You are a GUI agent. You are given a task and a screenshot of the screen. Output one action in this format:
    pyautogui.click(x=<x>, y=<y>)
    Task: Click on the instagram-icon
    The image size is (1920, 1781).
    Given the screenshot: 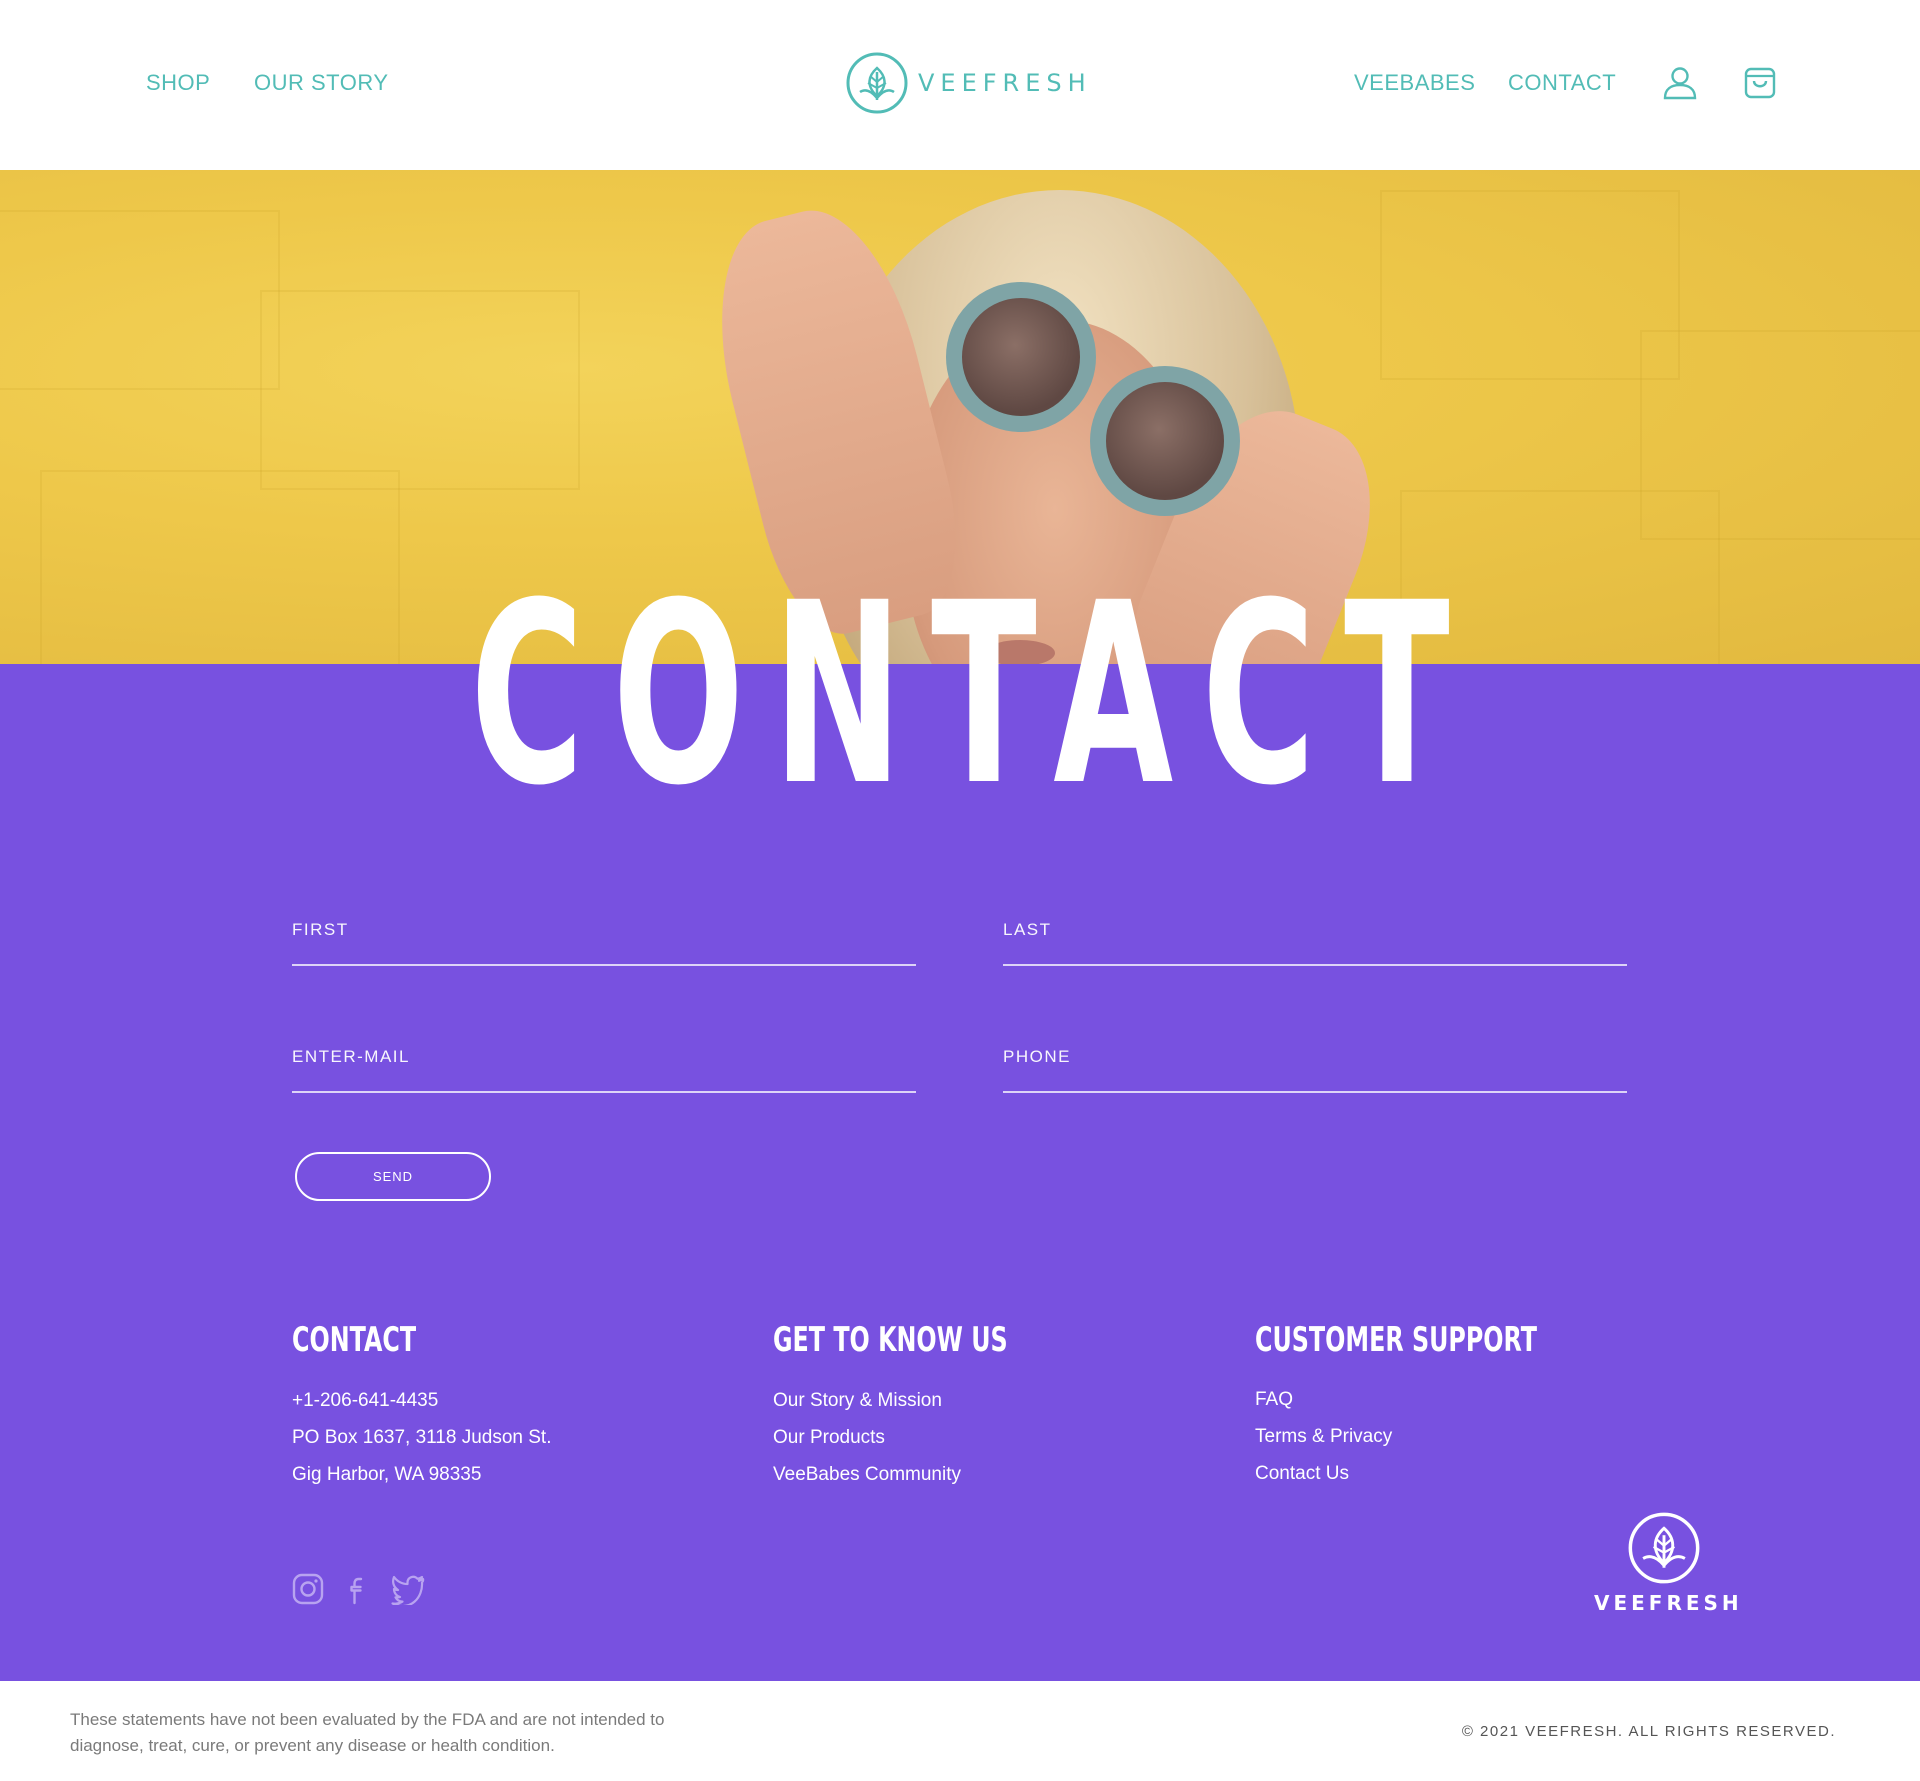 What is the action you would take?
    pyautogui.click(x=308, y=1589)
    